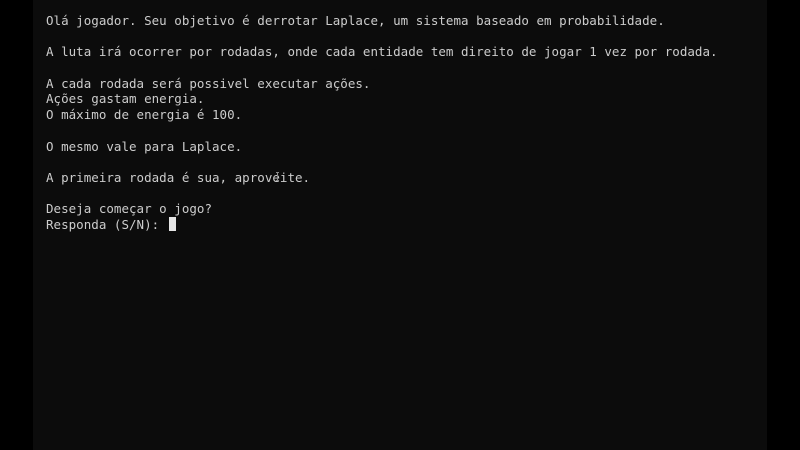 This screenshot has width=800, height=450. I want to click on output-line-first-round: A primeira rodada é sua, aproveite., so click(178, 177).